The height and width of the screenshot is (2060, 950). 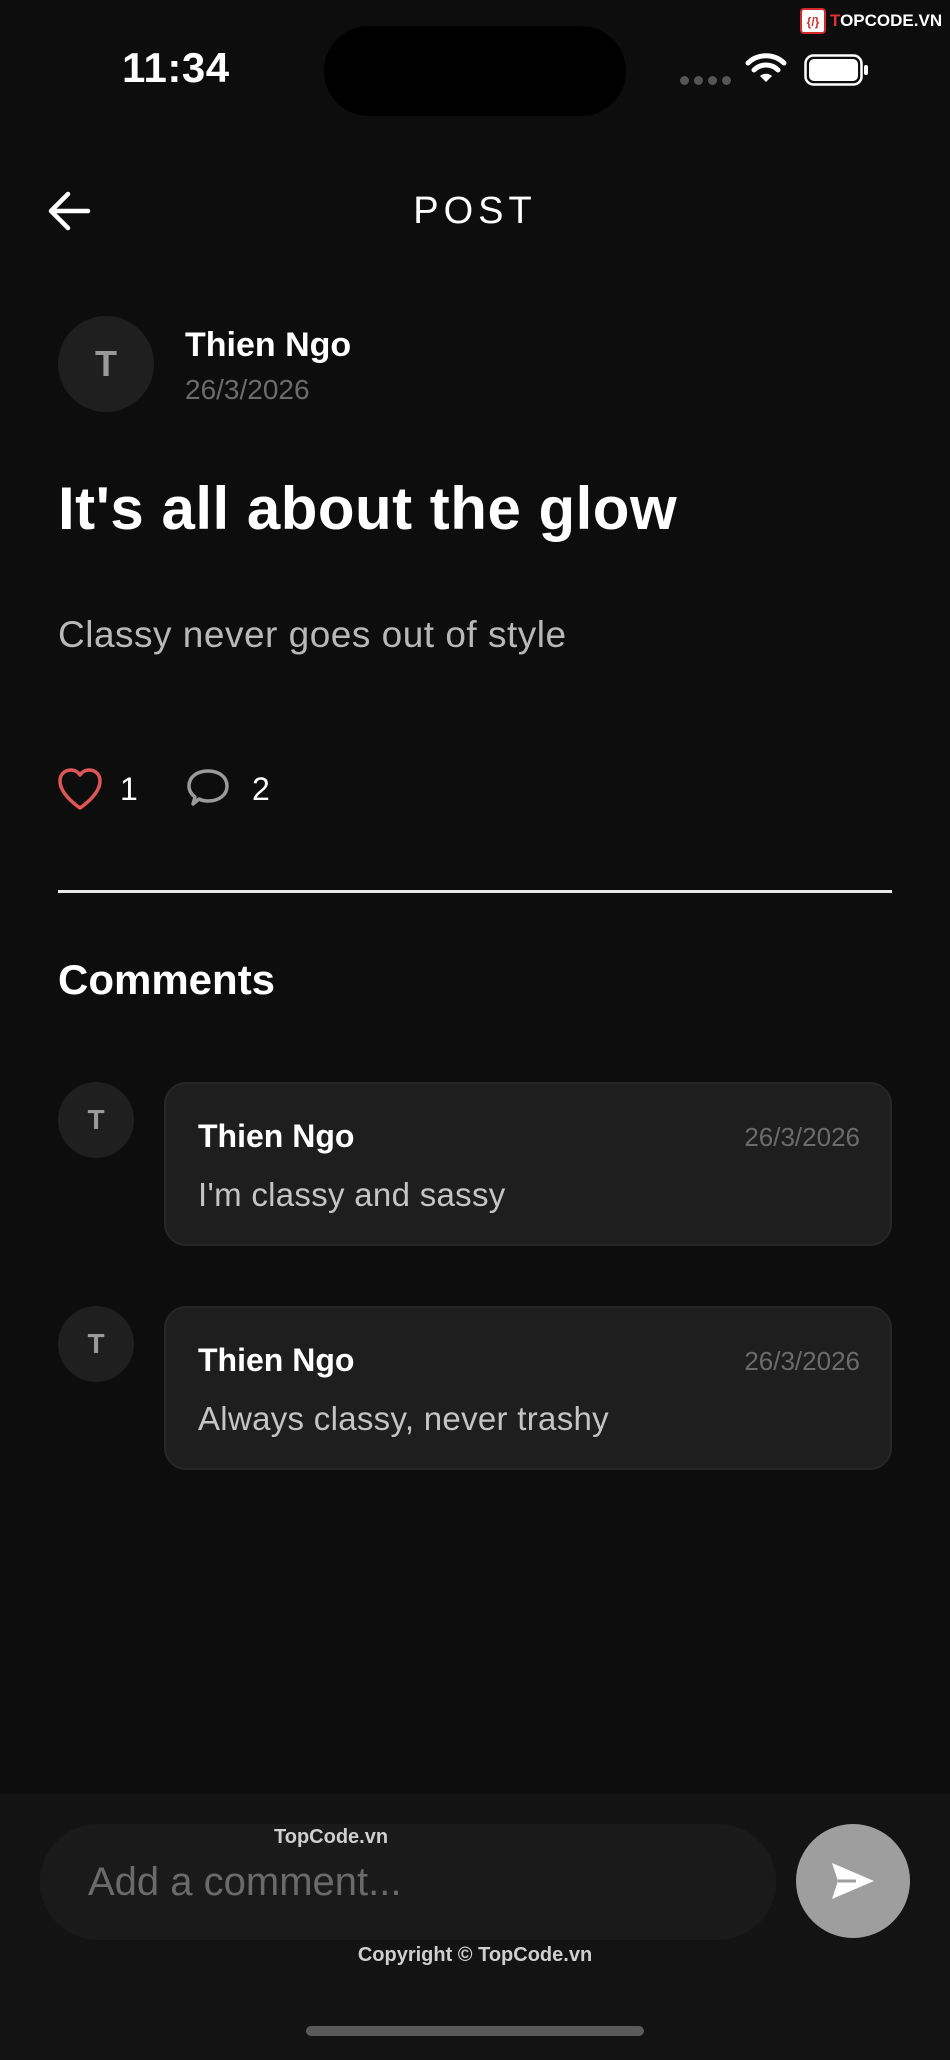 What do you see at coordinates (208, 787) in the screenshot?
I see `comment-bubble-icon` at bounding box center [208, 787].